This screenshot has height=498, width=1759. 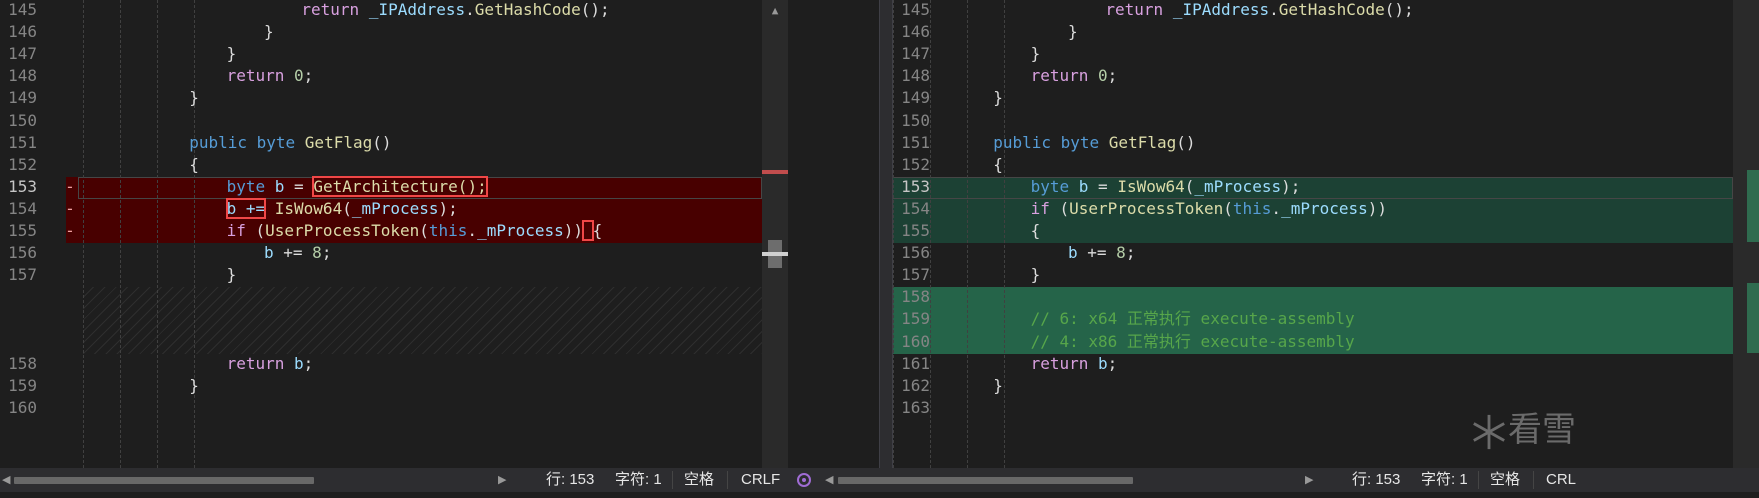 I want to click on code-token: // 4: x86 正常执行 execute-assembly, so click(x=1192, y=341).